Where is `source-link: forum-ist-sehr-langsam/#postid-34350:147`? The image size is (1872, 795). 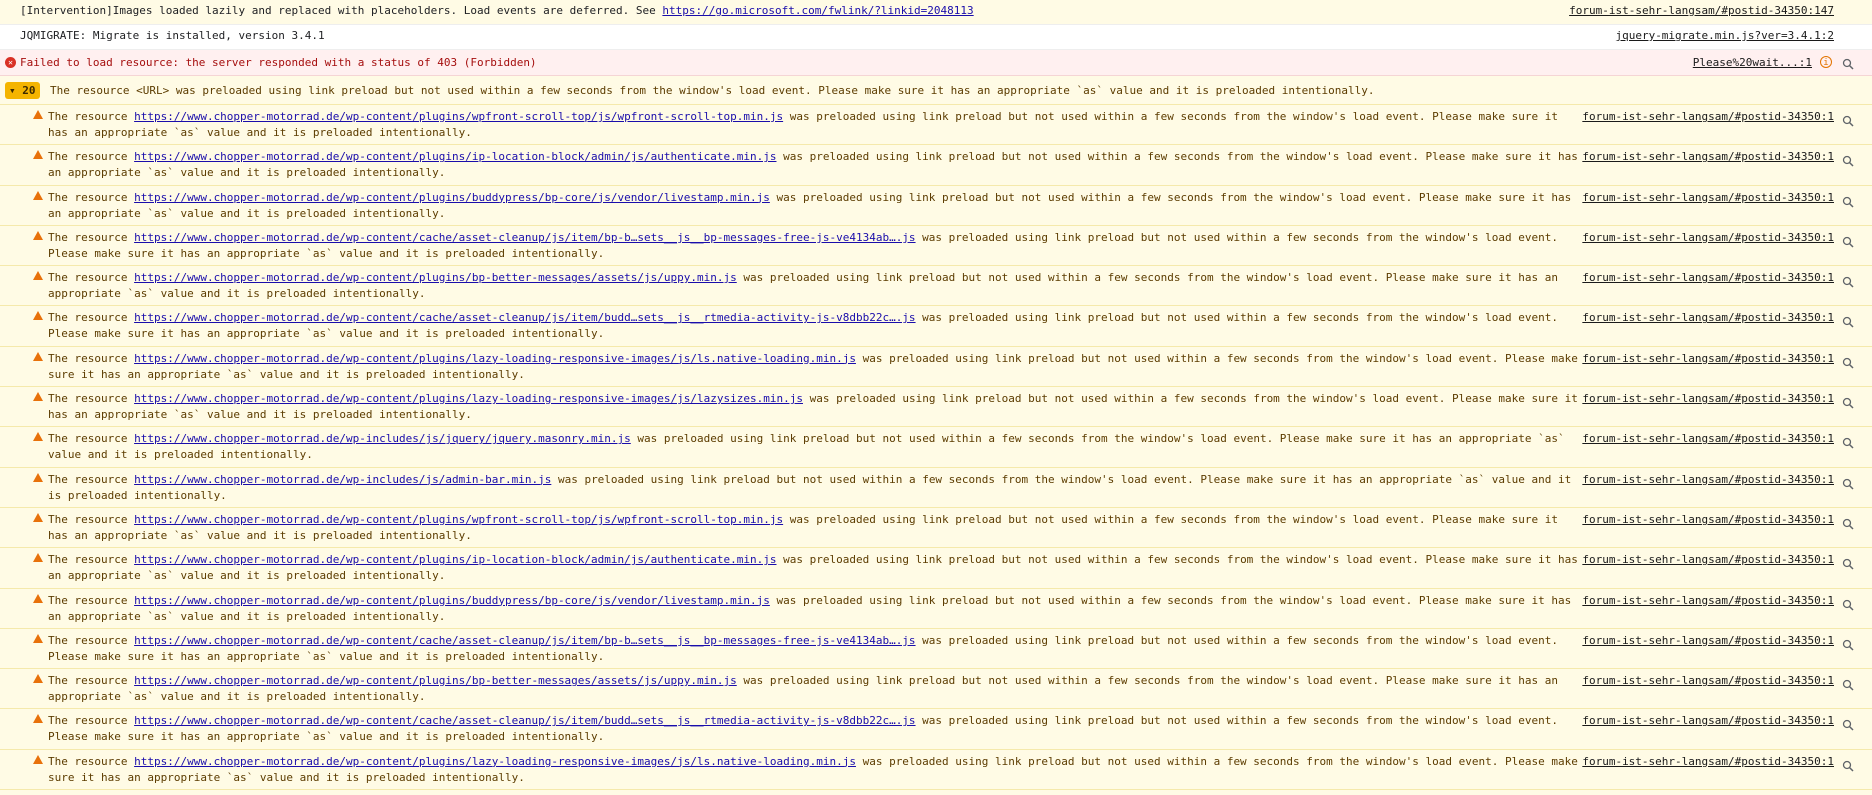 source-link: forum-ist-sehr-langsam/#postid-34350:147 is located at coordinates (1701, 10).